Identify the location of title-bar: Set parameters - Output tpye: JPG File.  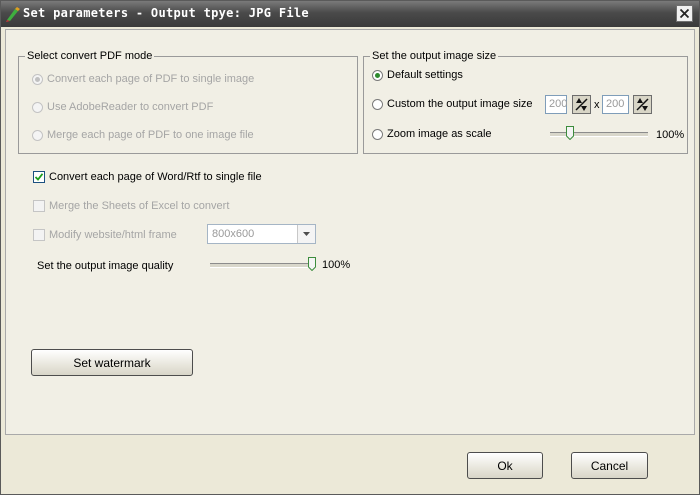
(350, 14).